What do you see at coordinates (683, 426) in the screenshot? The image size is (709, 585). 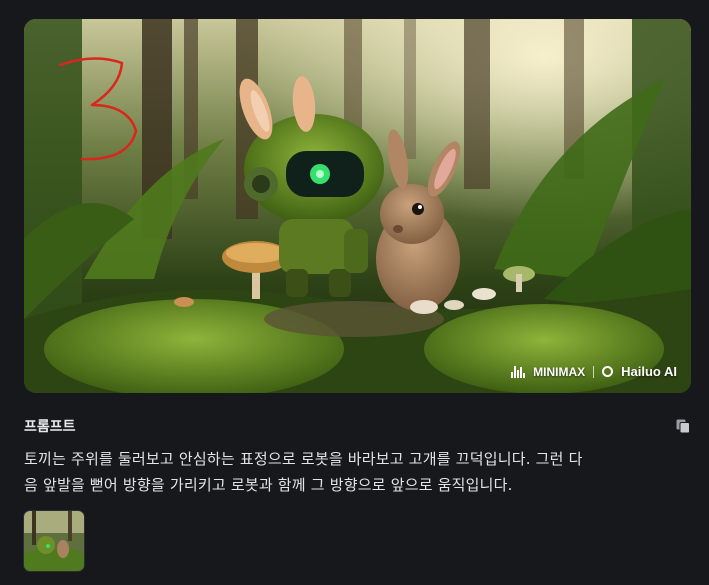 I see `copy-icon` at bounding box center [683, 426].